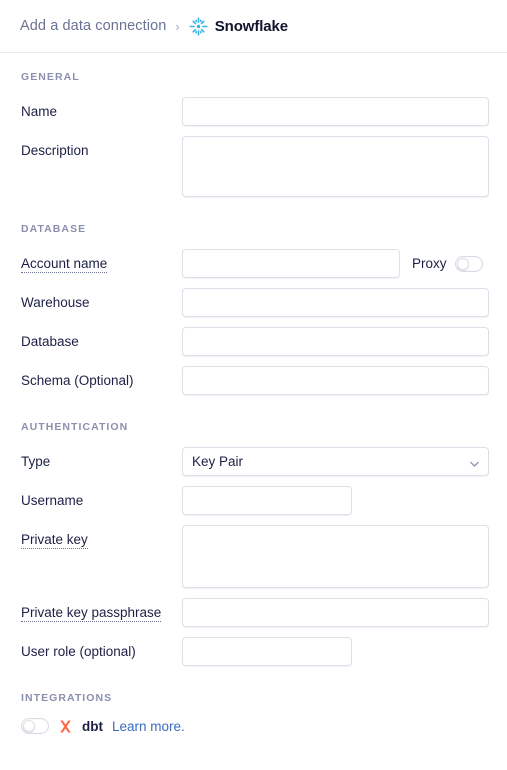 The image size is (507, 770). I want to click on label-database: Database, so click(50, 341).